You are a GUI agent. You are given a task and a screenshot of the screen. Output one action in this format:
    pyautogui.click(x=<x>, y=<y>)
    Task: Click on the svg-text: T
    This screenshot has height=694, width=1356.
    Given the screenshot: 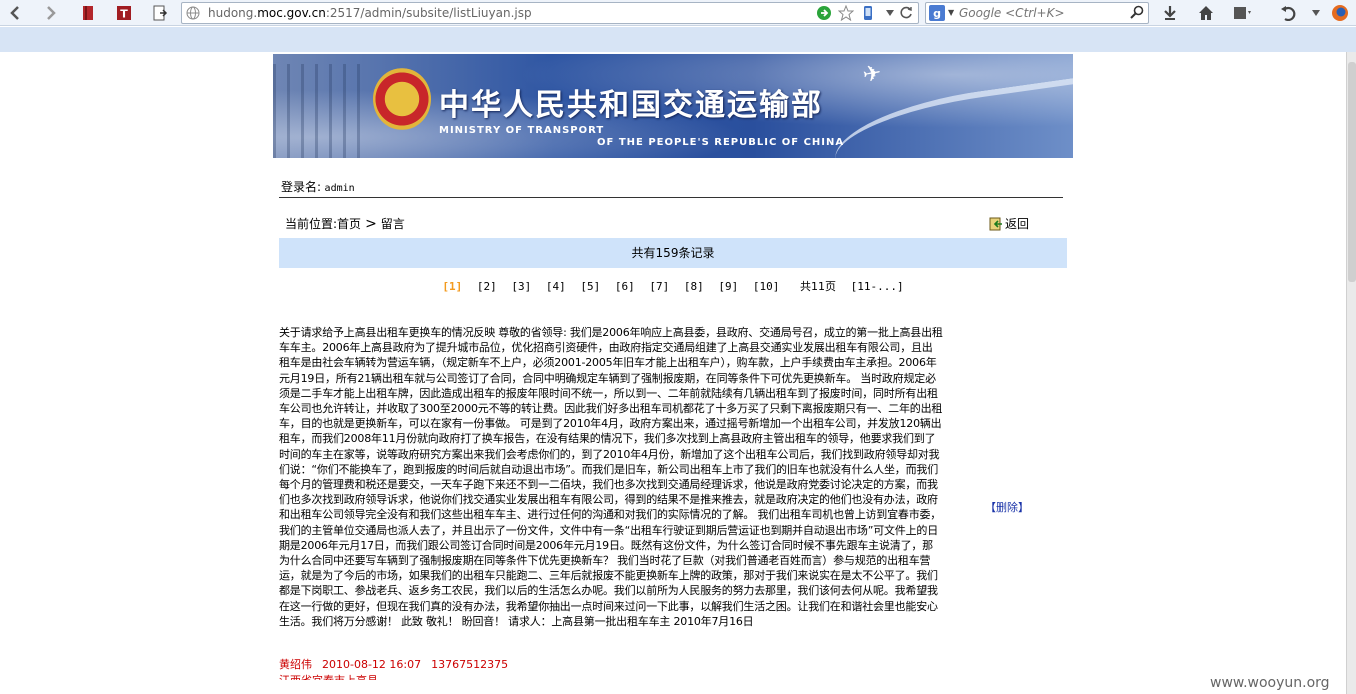 What is the action you would take?
    pyautogui.click(x=124, y=14)
    